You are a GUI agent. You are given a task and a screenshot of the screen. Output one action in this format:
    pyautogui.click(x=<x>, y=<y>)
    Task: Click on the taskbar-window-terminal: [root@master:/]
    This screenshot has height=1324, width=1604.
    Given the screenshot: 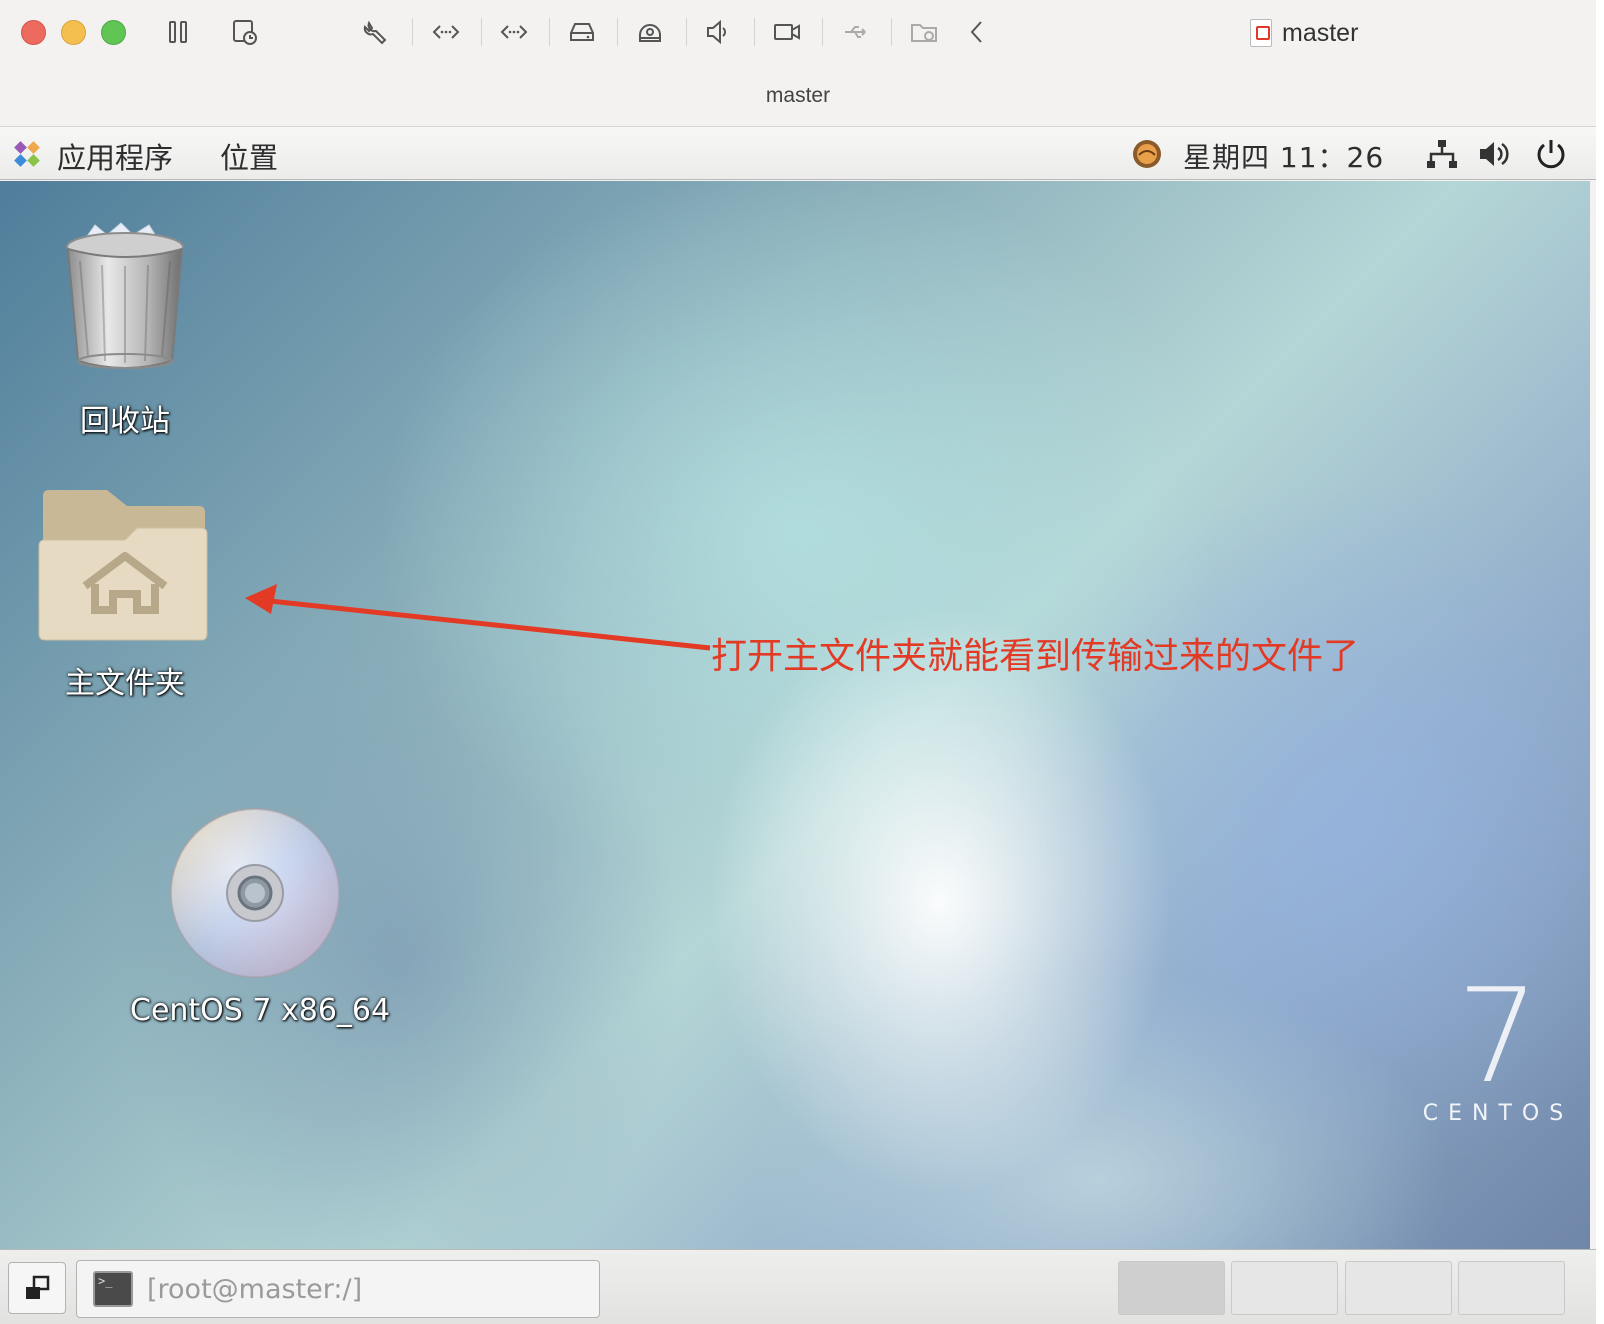 What is the action you would take?
    pyautogui.click(x=338, y=1289)
    